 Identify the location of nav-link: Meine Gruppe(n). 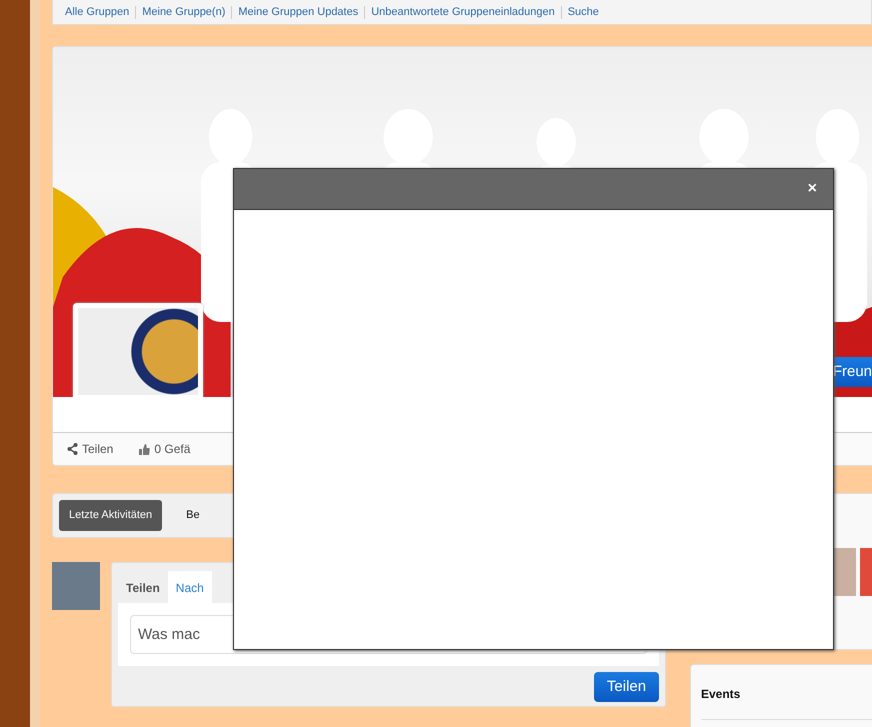
(183, 12).